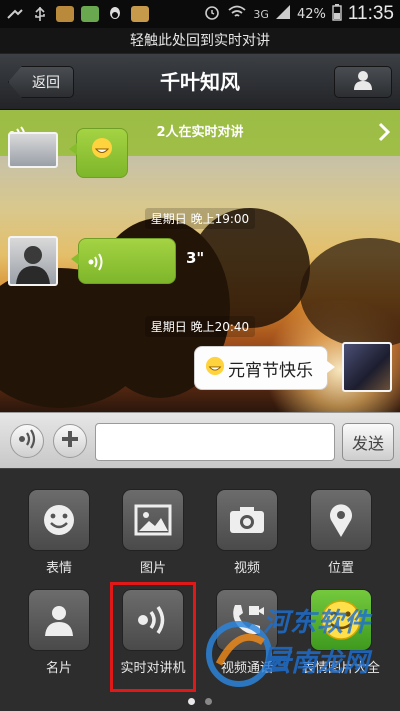 This screenshot has width=400, height=711. I want to click on plugin-picture: 图片, so click(153, 532).